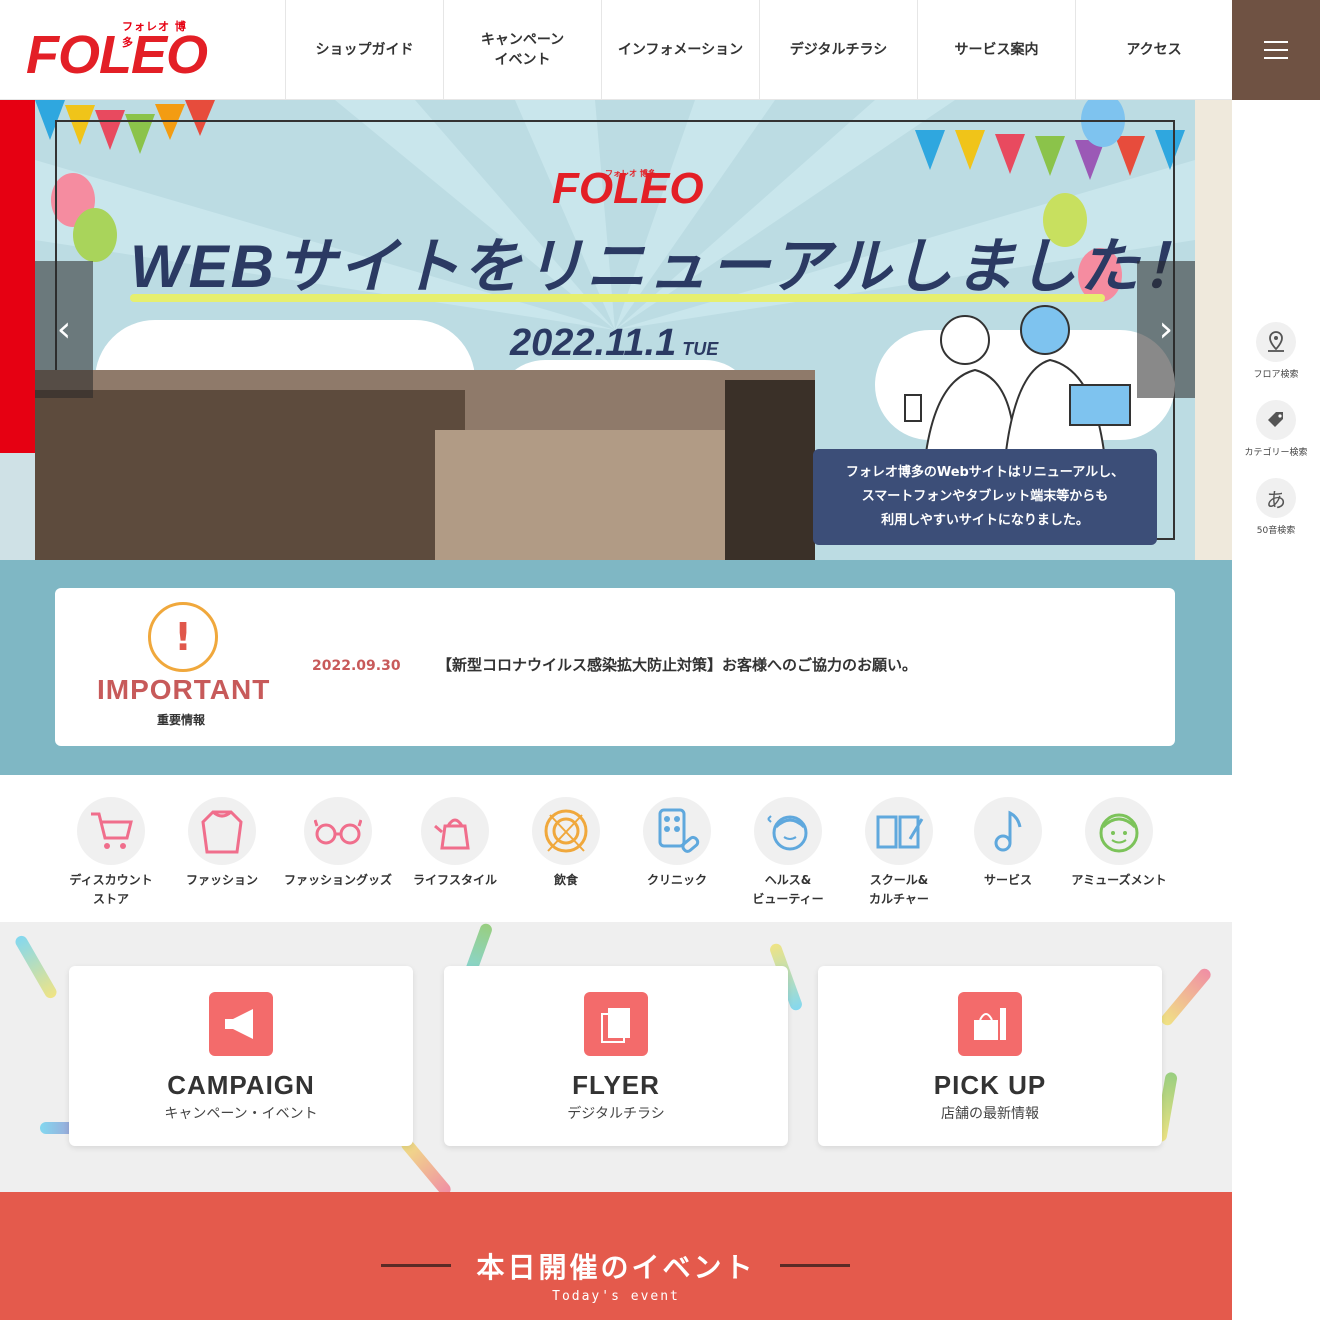 Image resolution: width=1320 pixels, height=1320 pixels. I want to click on category-label: ファッショングッズ, so click(337, 880).